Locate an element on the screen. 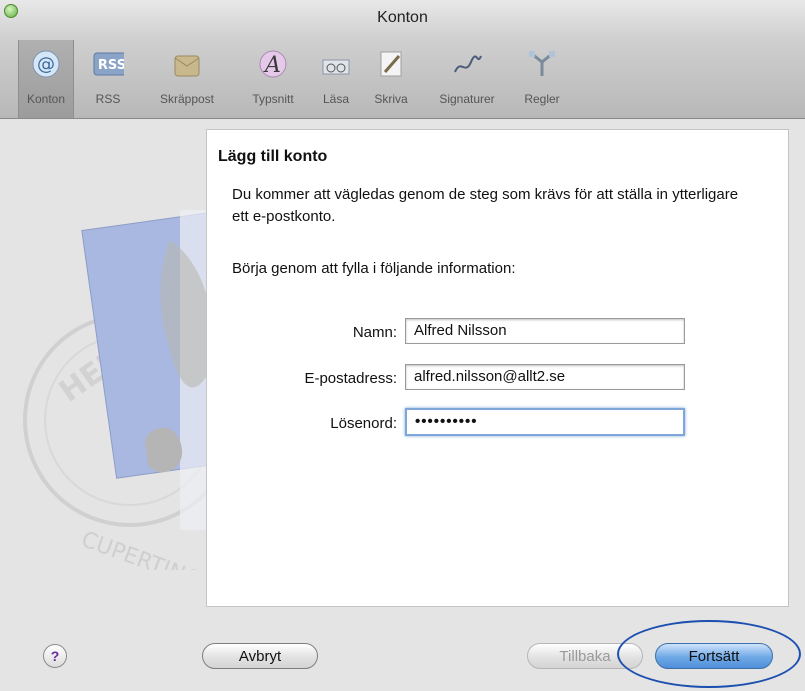  toolbar-label: RSS is located at coordinates (108, 99).